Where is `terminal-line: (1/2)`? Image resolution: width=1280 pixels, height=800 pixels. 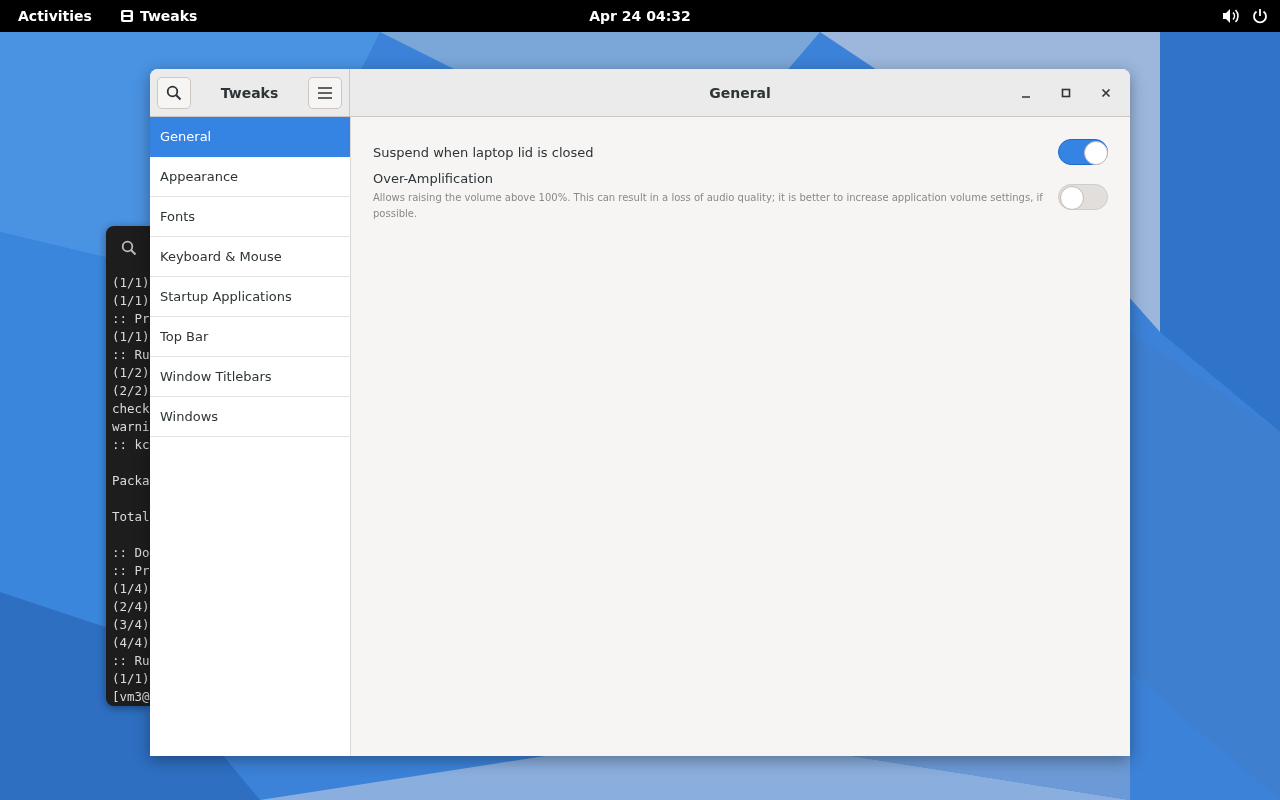
terminal-line: (1/2) is located at coordinates (131, 373).